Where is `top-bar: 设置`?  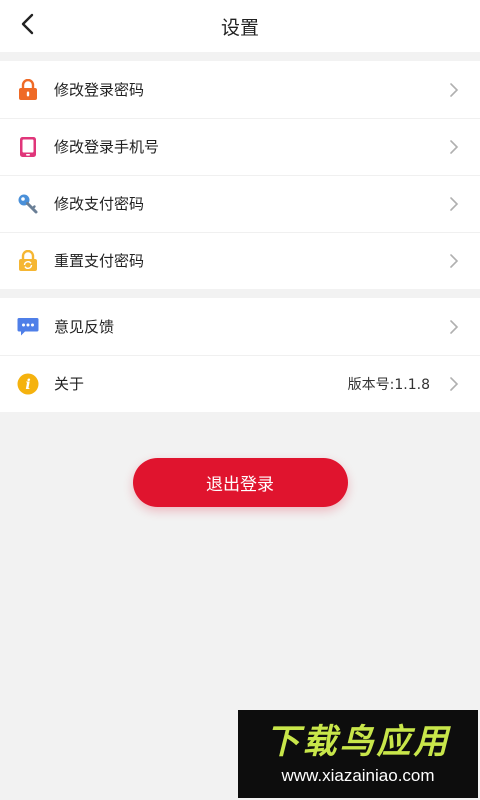
top-bar: 设置 is located at coordinates (240, 26).